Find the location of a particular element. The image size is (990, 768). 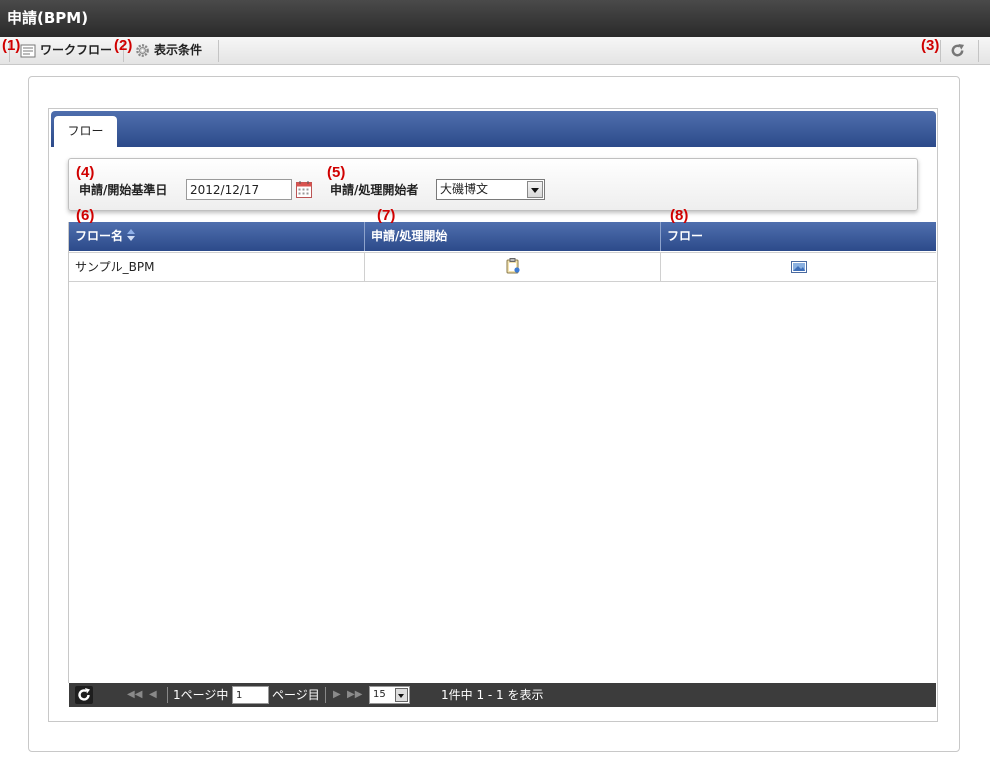

annotation-marker: (5) is located at coordinates (336, 172).